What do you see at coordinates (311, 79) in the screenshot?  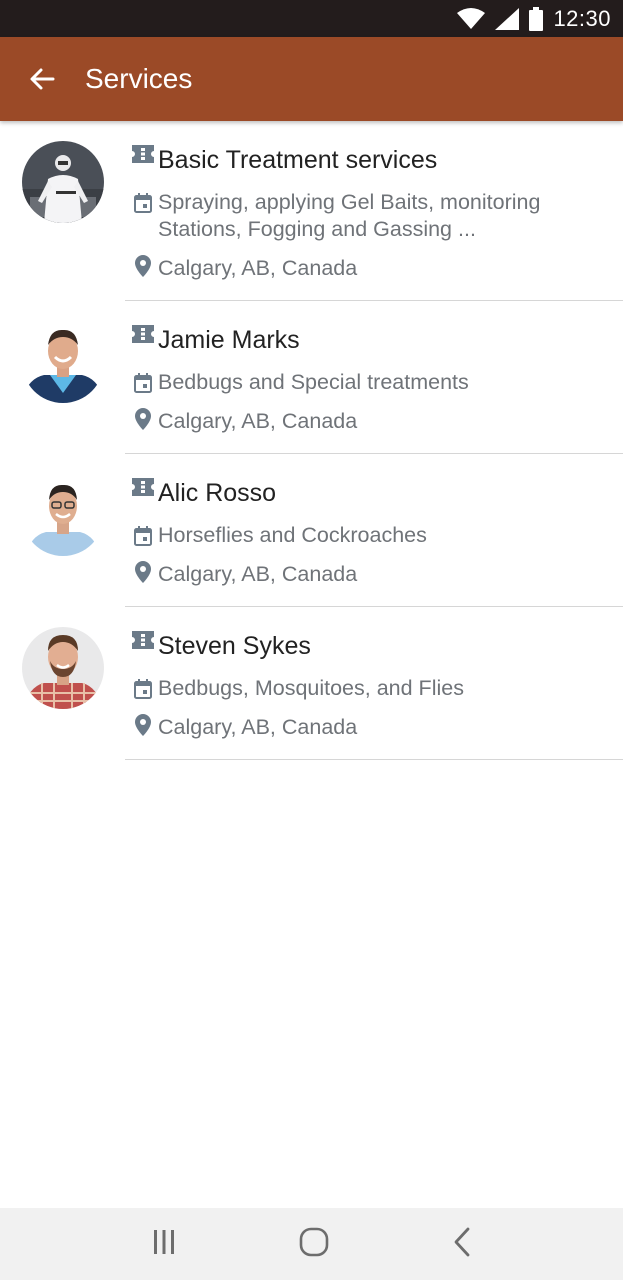 I see `app-bar: Services` at bounding box center [311, 79].